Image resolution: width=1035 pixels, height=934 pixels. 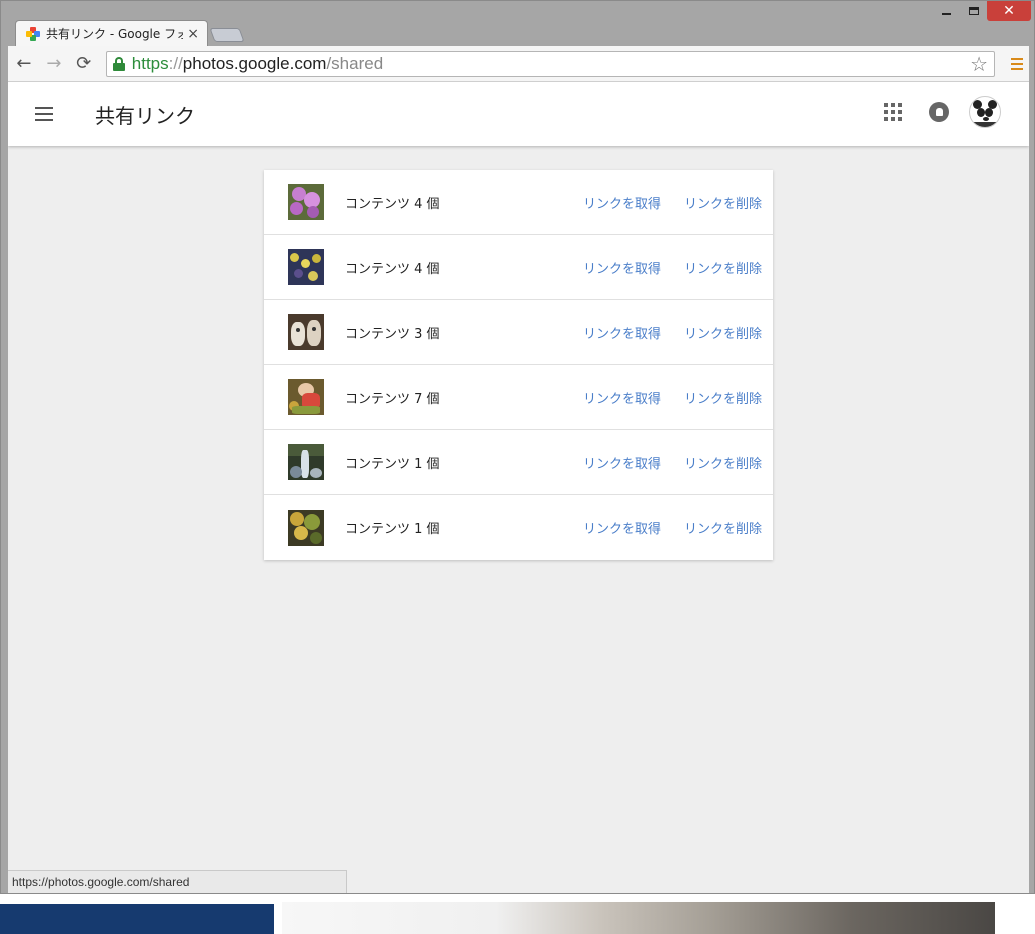 I want to click on address-bar: https://photos.google.com/shared ☆, so click(x=550, y=63).